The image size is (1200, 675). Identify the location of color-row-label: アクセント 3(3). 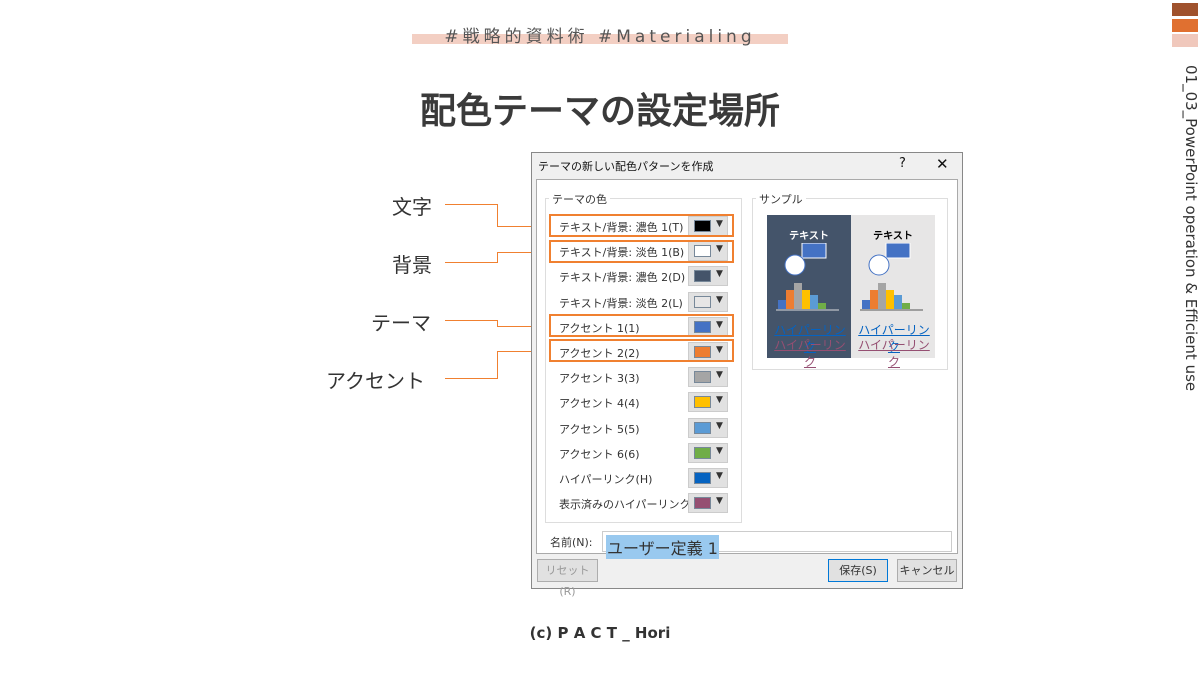
(599, 379).